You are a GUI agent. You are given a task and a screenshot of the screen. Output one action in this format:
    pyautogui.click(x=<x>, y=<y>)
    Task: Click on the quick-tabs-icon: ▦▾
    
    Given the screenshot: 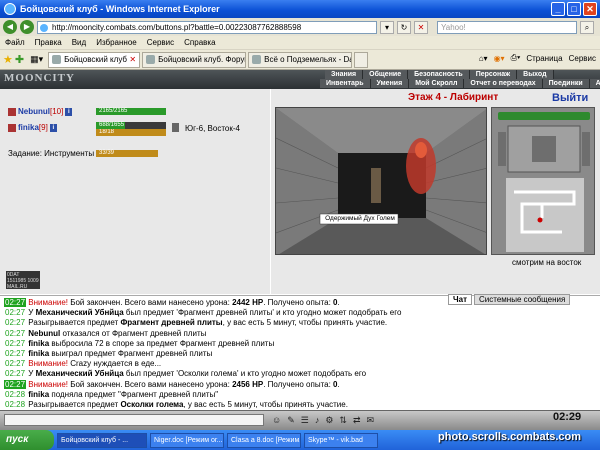 What is the action you would take?
    pyautogui.click(x=36, y=59)
    